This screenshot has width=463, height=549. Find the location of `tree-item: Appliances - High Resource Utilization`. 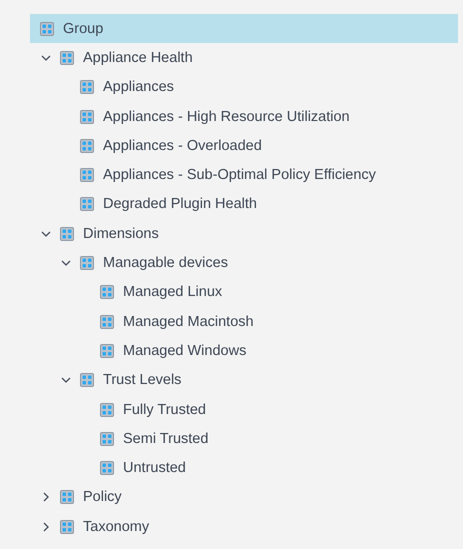

tree-item: Appliances - High Resource Utilization is located at coordinates (244, 117).